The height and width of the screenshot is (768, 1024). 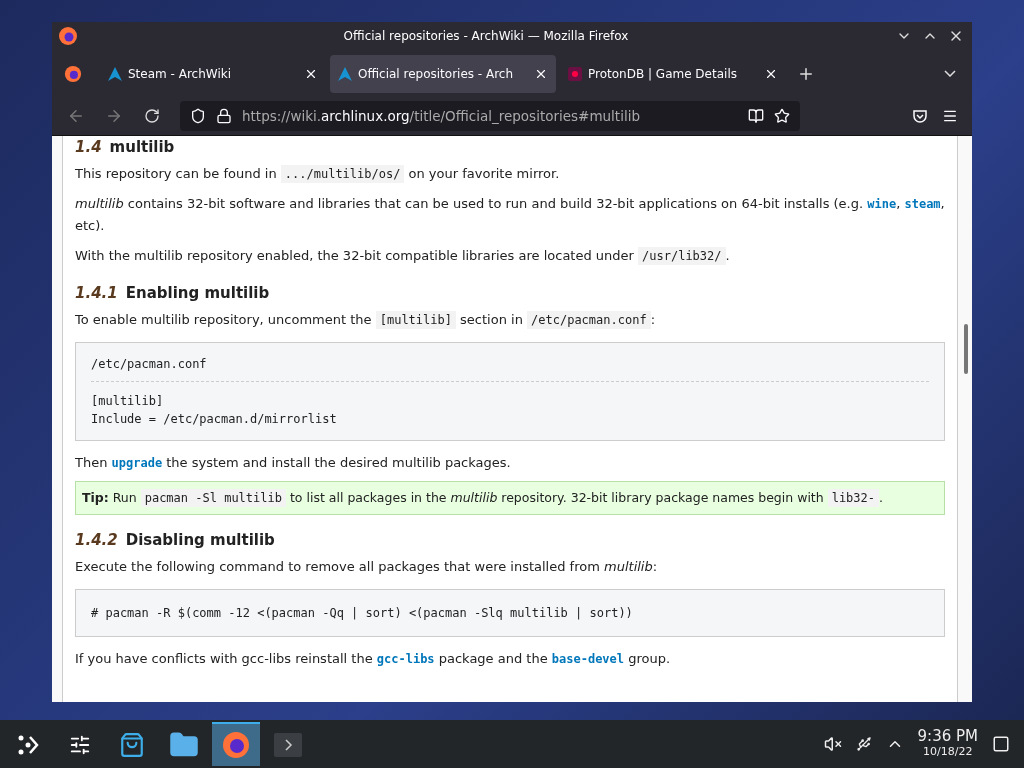 I want to click on code-line: [multilib], so click(x=128, y=401).